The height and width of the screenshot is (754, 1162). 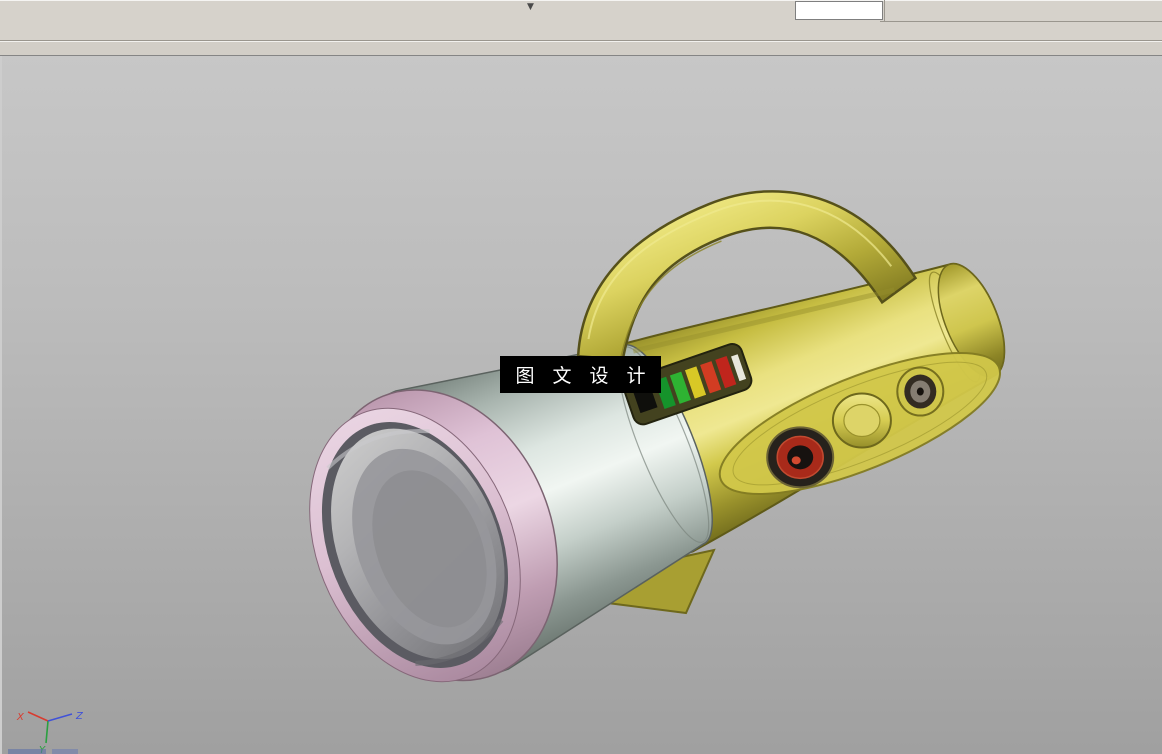 I want to click on power-button, so click(x=800, y=457).